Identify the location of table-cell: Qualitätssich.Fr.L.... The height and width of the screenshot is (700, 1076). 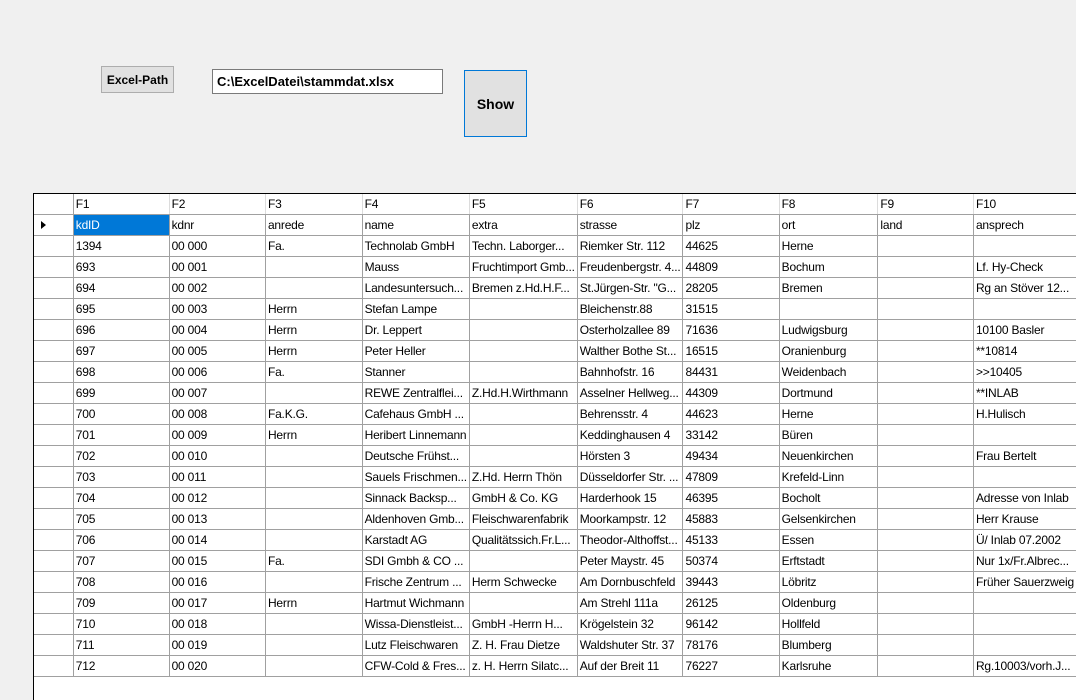
(523, 540).